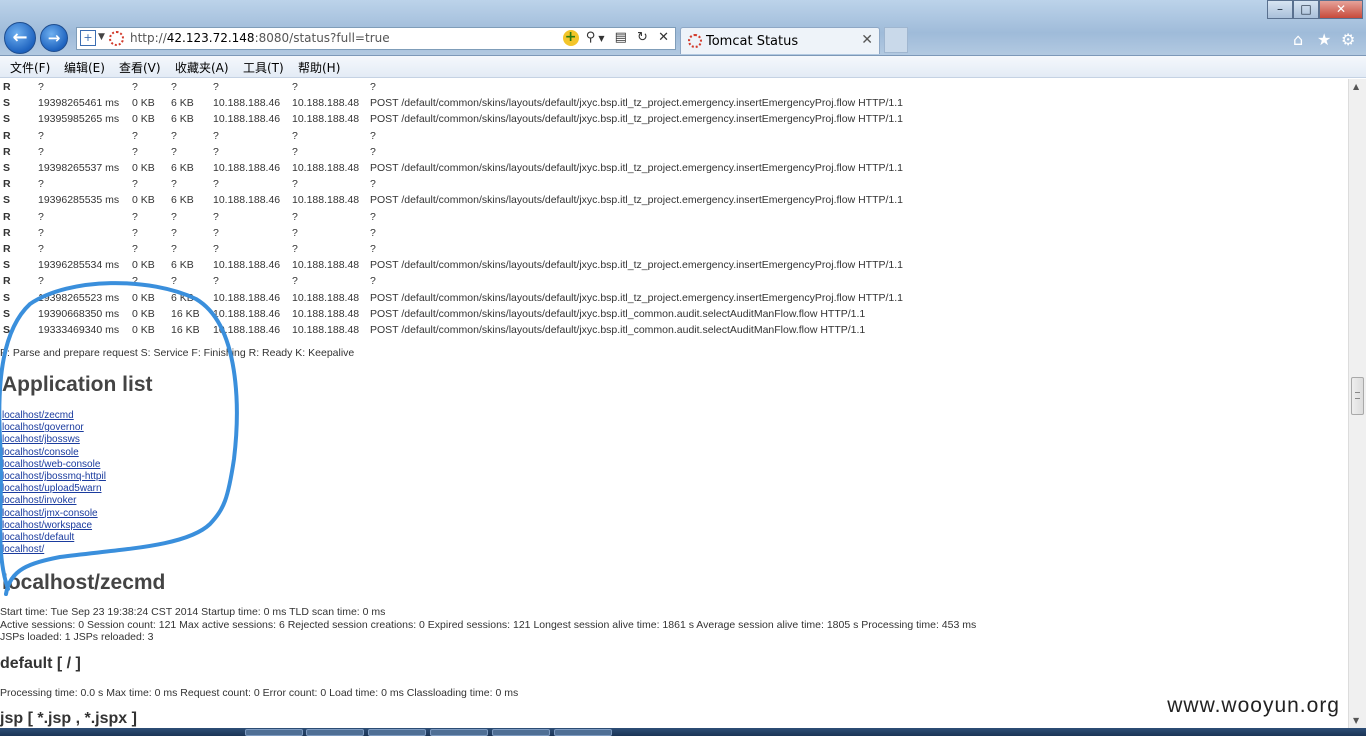 Image resolution: width=1366 pixels, height=736 pixels. I want to click on forward-arrow-icon: →, so click(54, 38).